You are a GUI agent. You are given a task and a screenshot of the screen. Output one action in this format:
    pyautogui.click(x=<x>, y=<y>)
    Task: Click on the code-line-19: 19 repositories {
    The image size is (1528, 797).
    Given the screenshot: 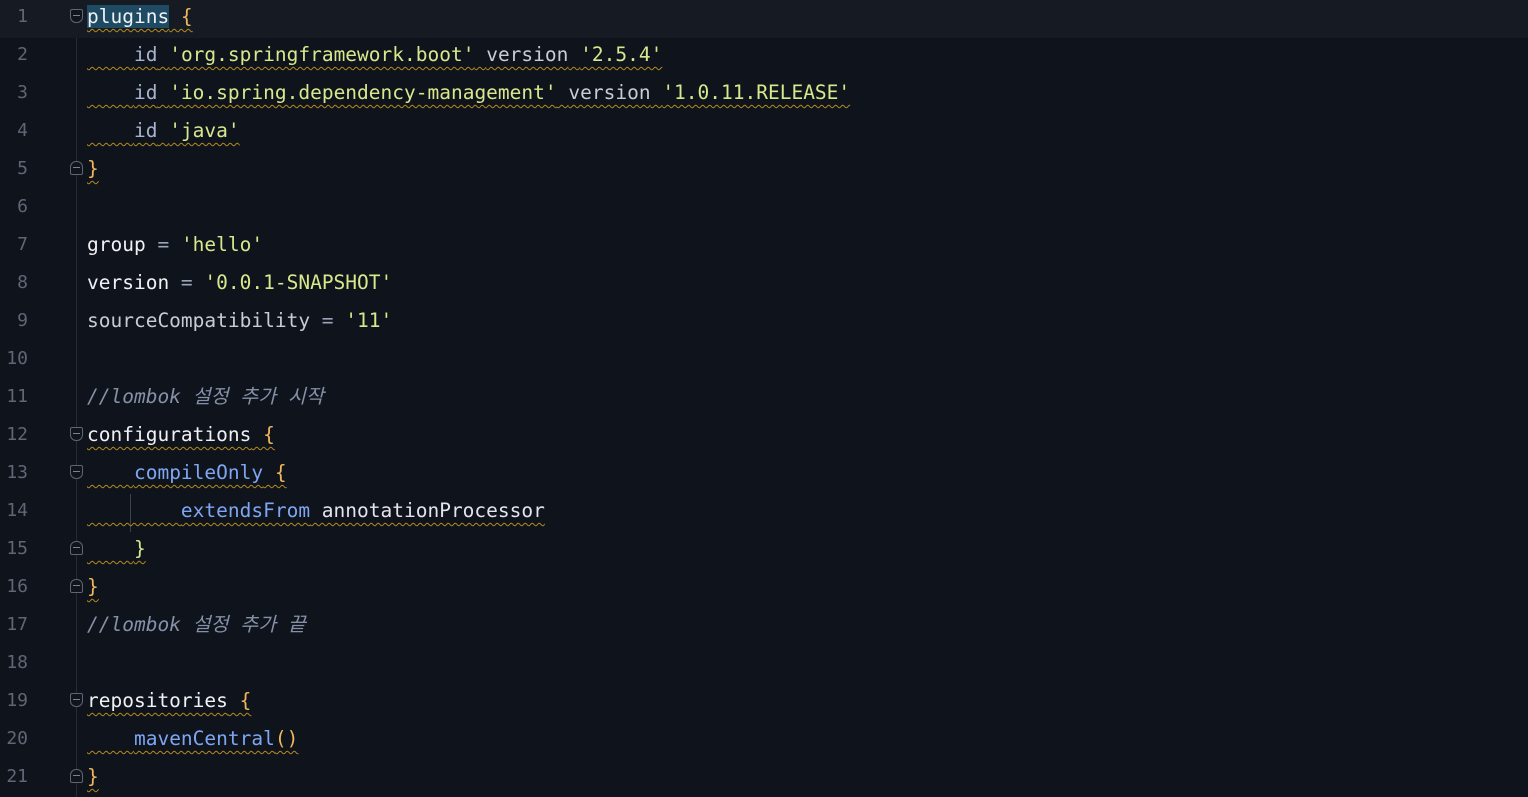 What is the action you would take?
    pyautogui.click(x=764, y=703)
    